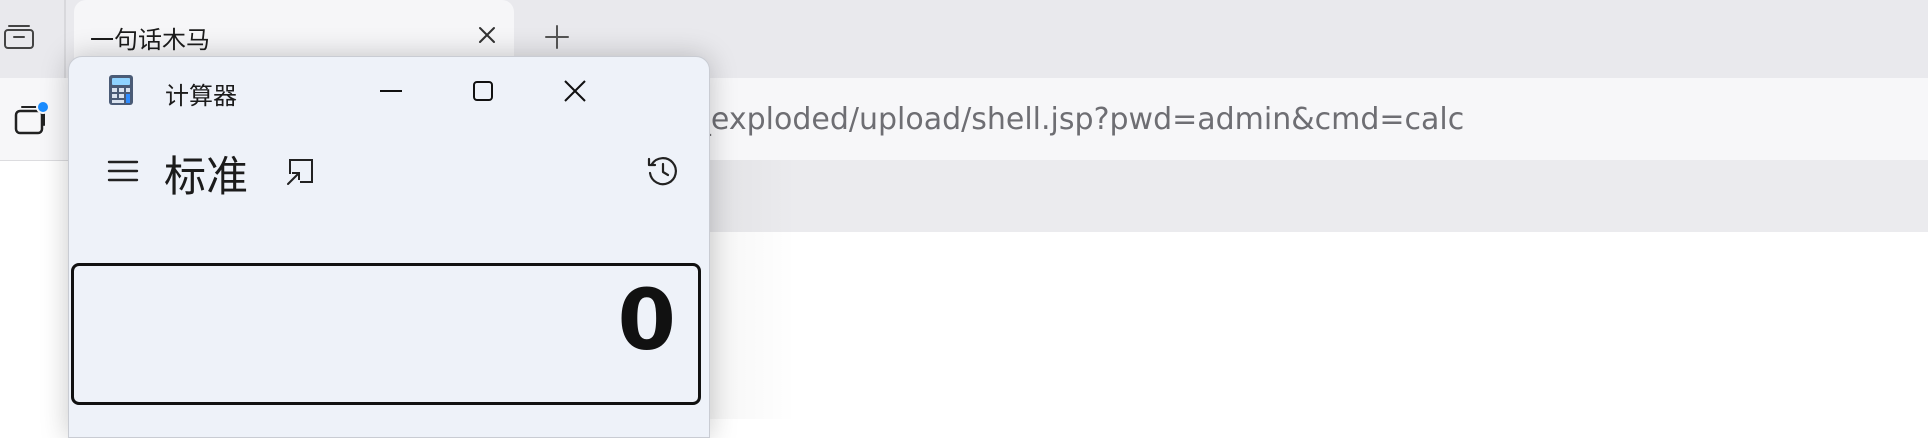 This screenshot has height=438, width=1928. I want to click on keep-on-top-button, so click(301, 171).